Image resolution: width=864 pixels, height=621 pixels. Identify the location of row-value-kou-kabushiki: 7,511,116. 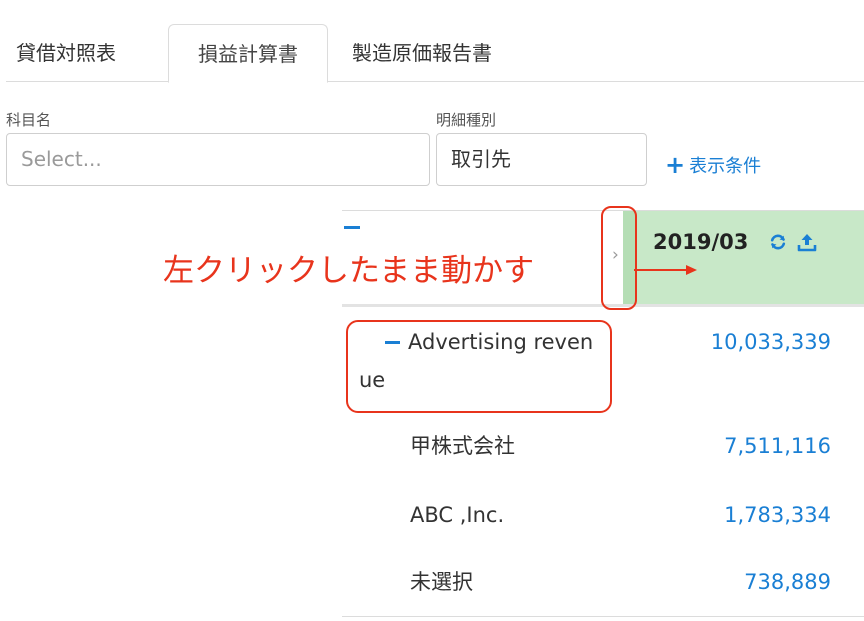
(777, 446).